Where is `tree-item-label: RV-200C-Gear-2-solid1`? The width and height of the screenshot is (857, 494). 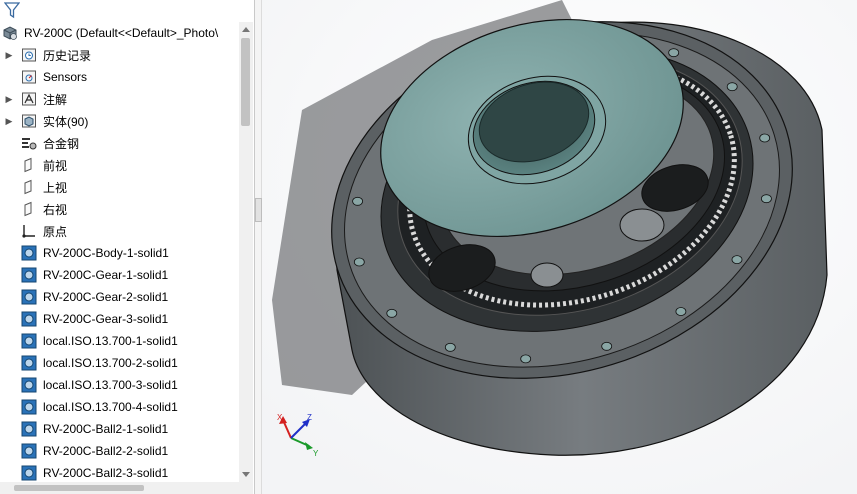
tree-item-label: RV-200C-Gear-2-solid1 is located at coordinates (106, 297).